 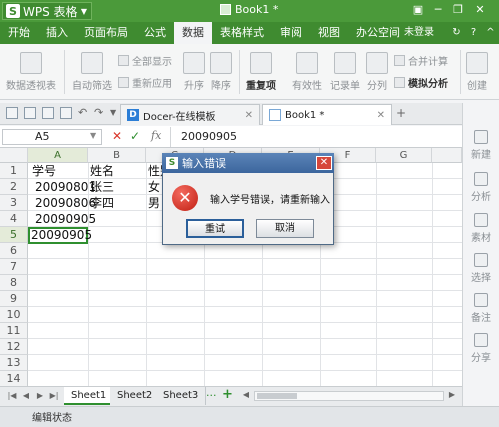 What do you see at coordinates (14, 187) in the screenshot?
I see `row-header-2: 2` at bounding box center [14, 187].